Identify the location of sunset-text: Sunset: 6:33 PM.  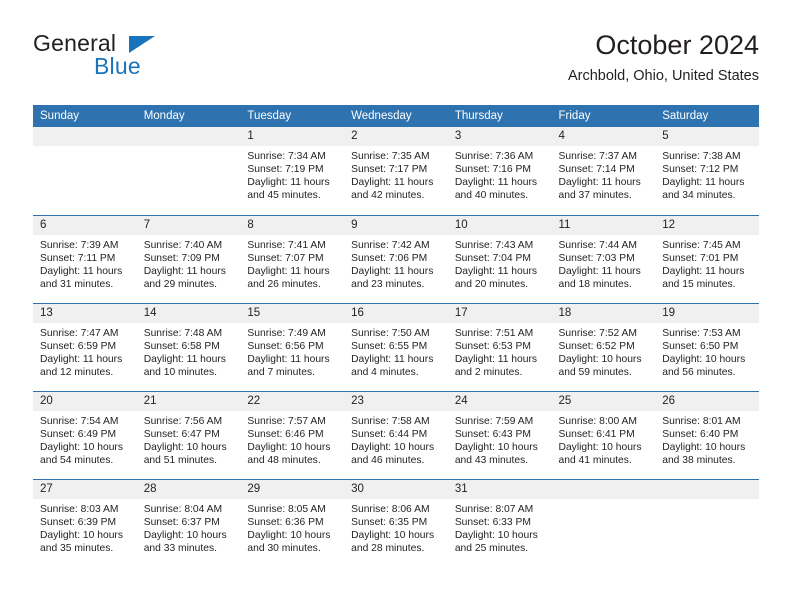
(492, 522).